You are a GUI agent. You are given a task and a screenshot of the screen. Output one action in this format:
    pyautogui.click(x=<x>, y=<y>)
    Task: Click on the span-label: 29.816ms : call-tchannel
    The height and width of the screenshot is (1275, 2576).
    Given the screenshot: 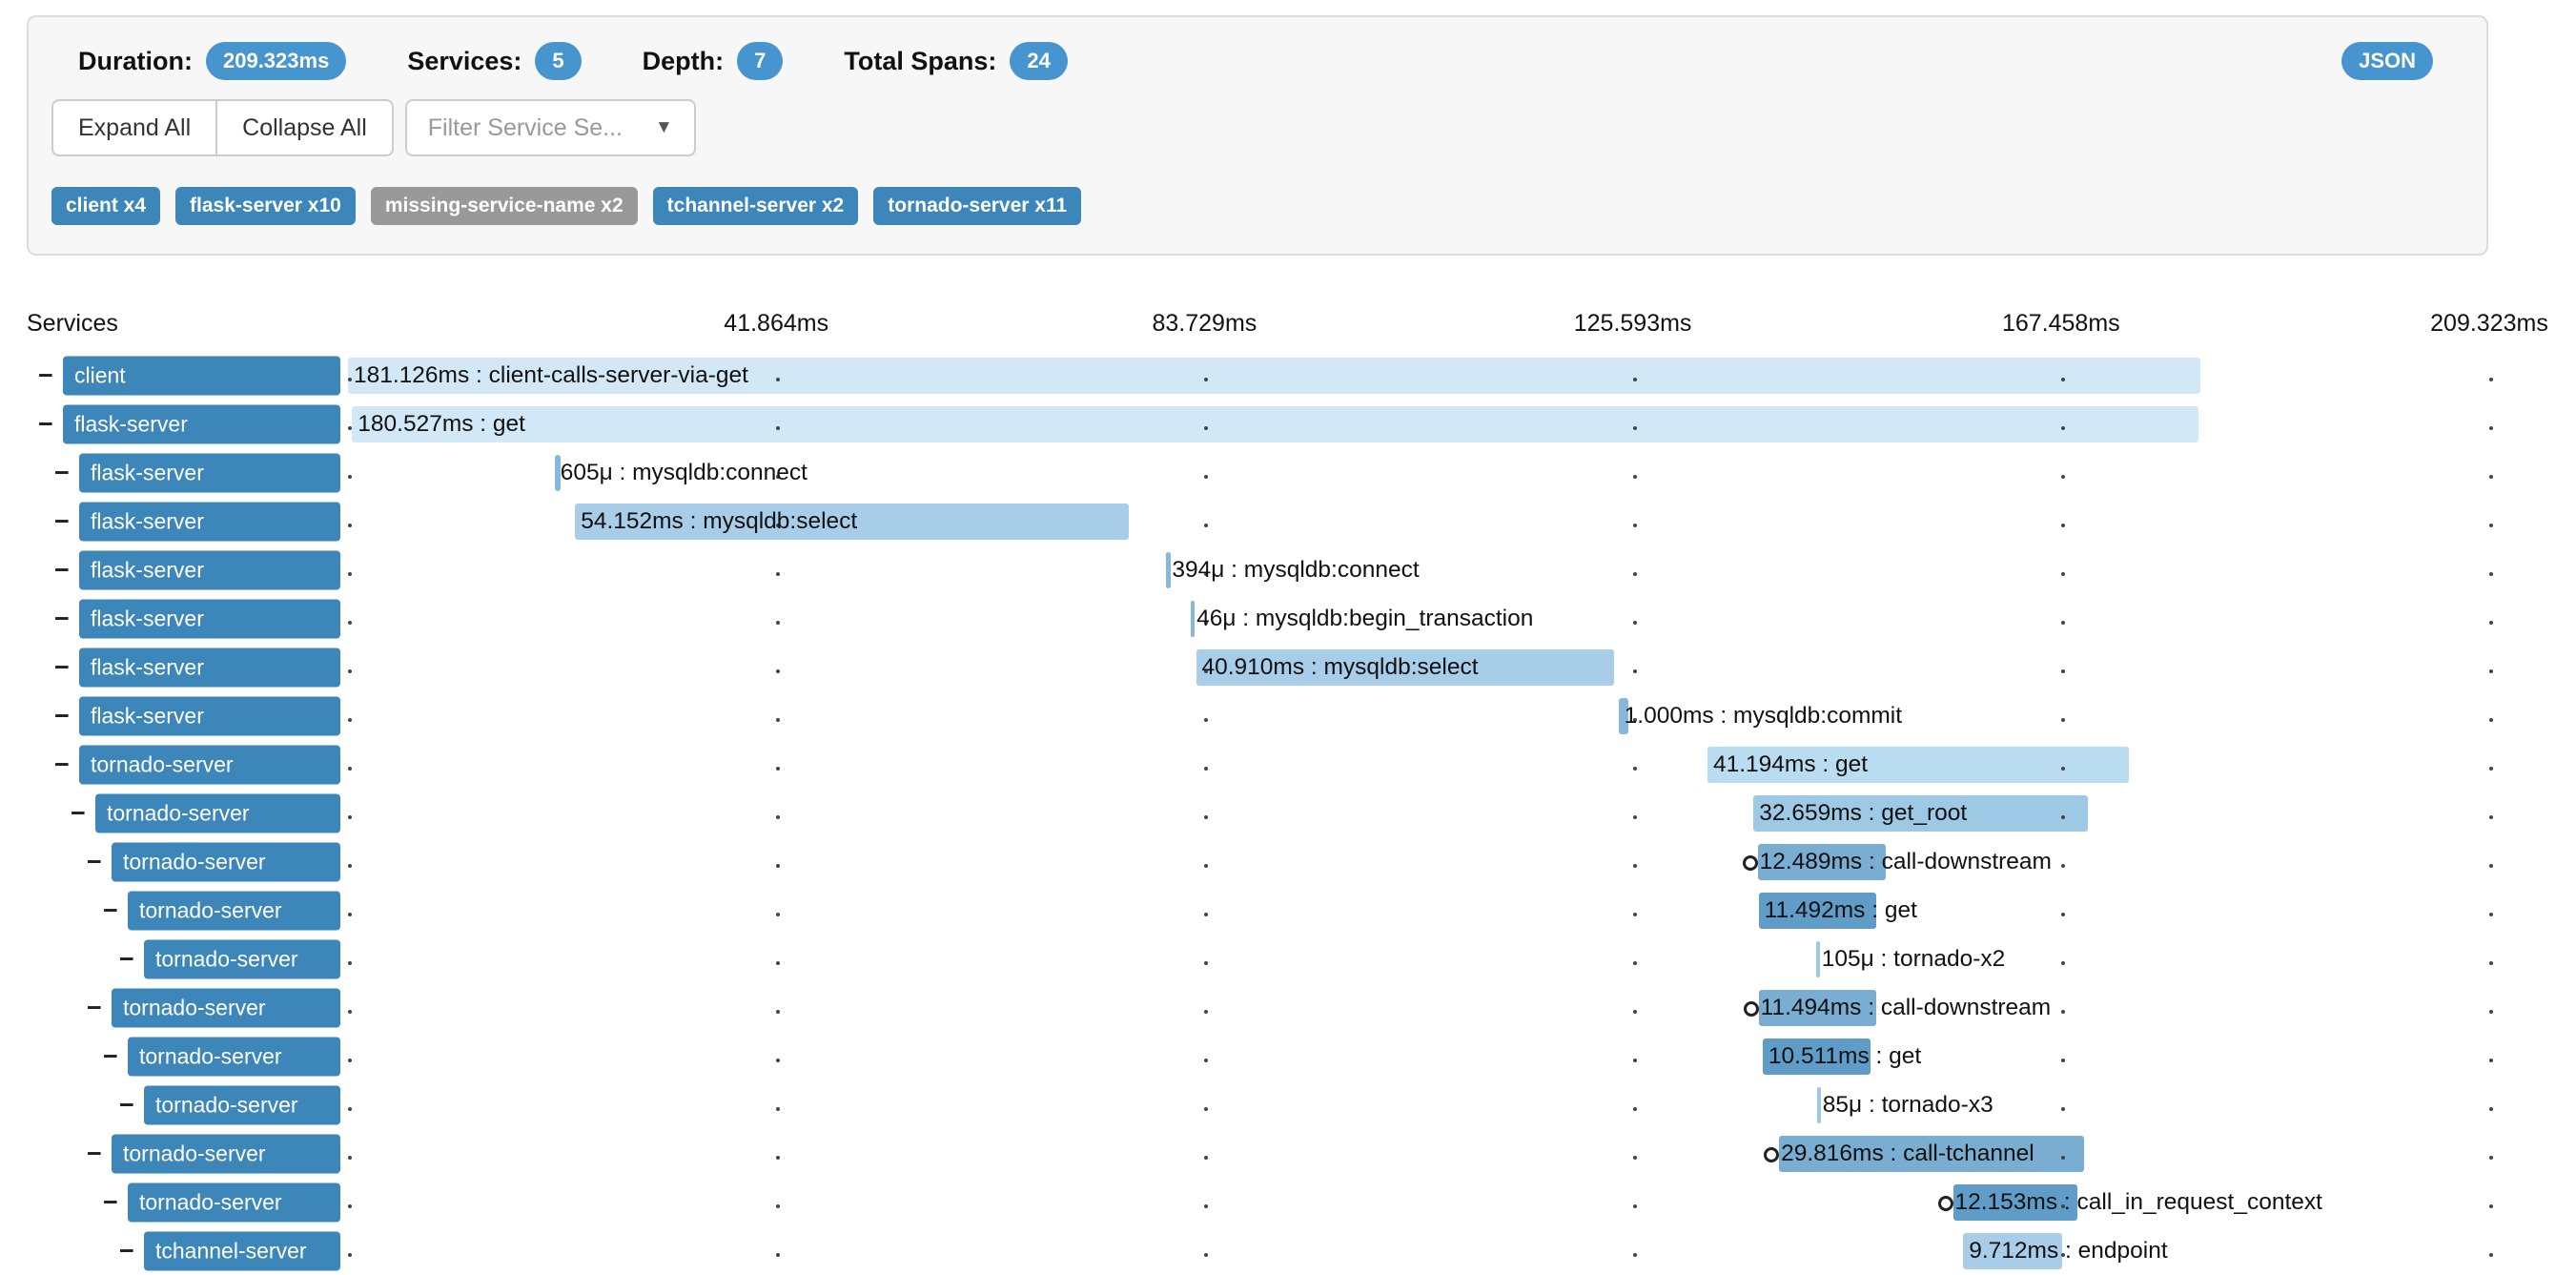 What is the action you would take?
    pyautogui.click(x=1899, y=1154)
    